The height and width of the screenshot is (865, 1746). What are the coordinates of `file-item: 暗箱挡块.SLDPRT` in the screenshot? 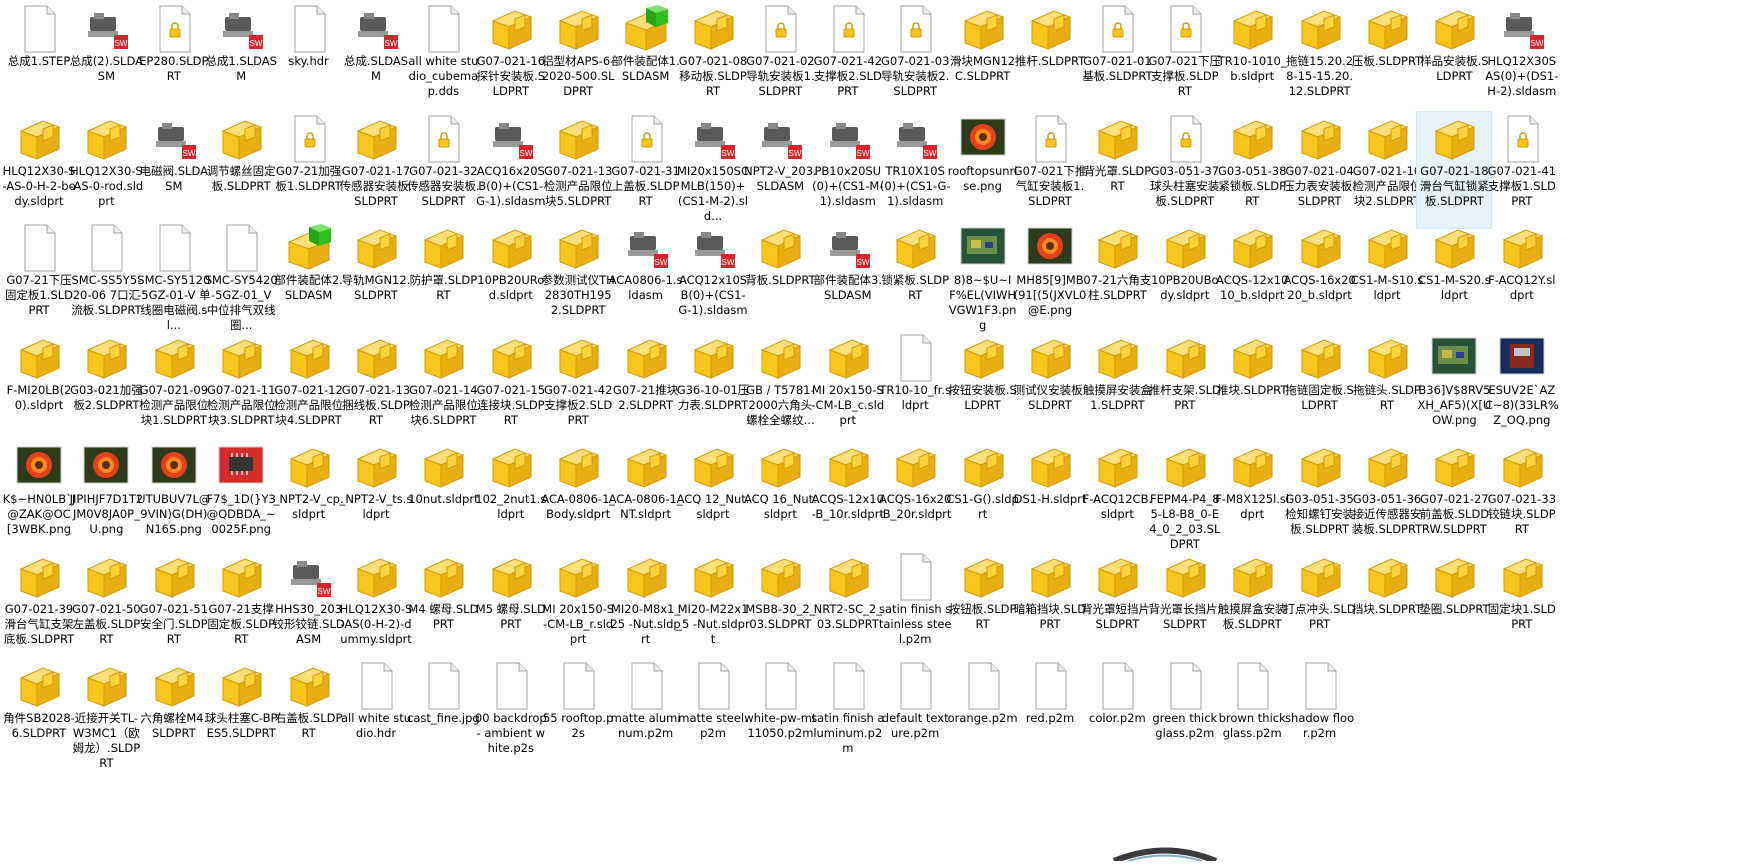 It's located at (1050, 608).